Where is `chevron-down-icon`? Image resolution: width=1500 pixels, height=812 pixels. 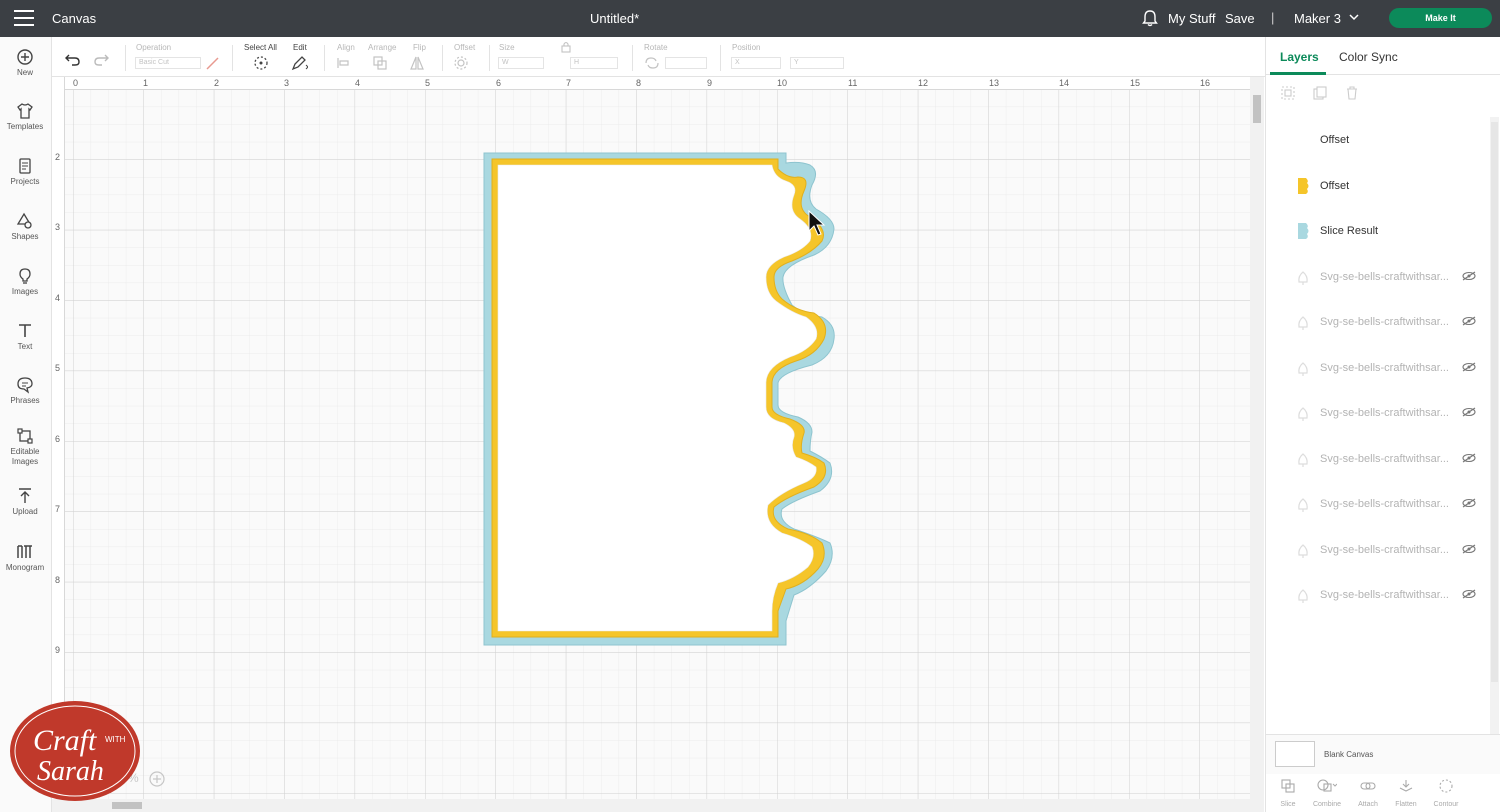
chevron-down-icon is located at coordinates (1354, 17).